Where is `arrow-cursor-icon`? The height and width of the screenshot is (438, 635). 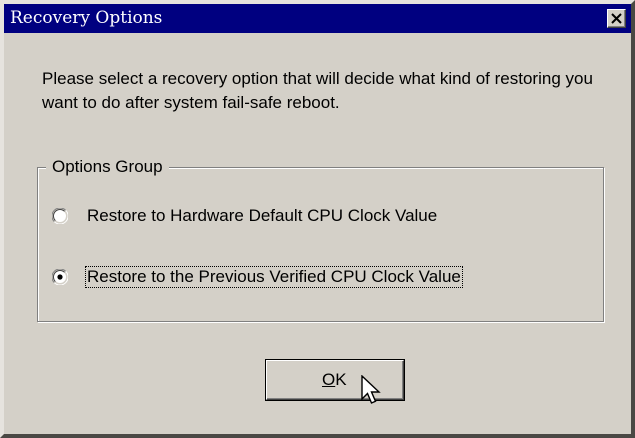
arrow-cursor-icon is located at coordinates (371, 389).